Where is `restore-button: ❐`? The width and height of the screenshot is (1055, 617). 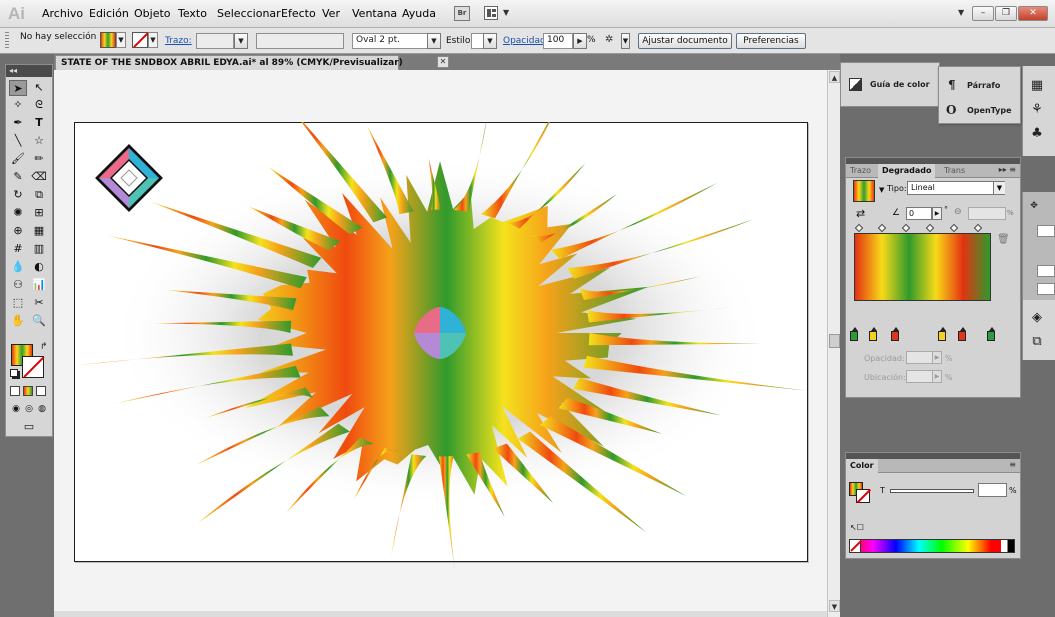 restore-button: ❐ is located at coordinates (1006, 13).